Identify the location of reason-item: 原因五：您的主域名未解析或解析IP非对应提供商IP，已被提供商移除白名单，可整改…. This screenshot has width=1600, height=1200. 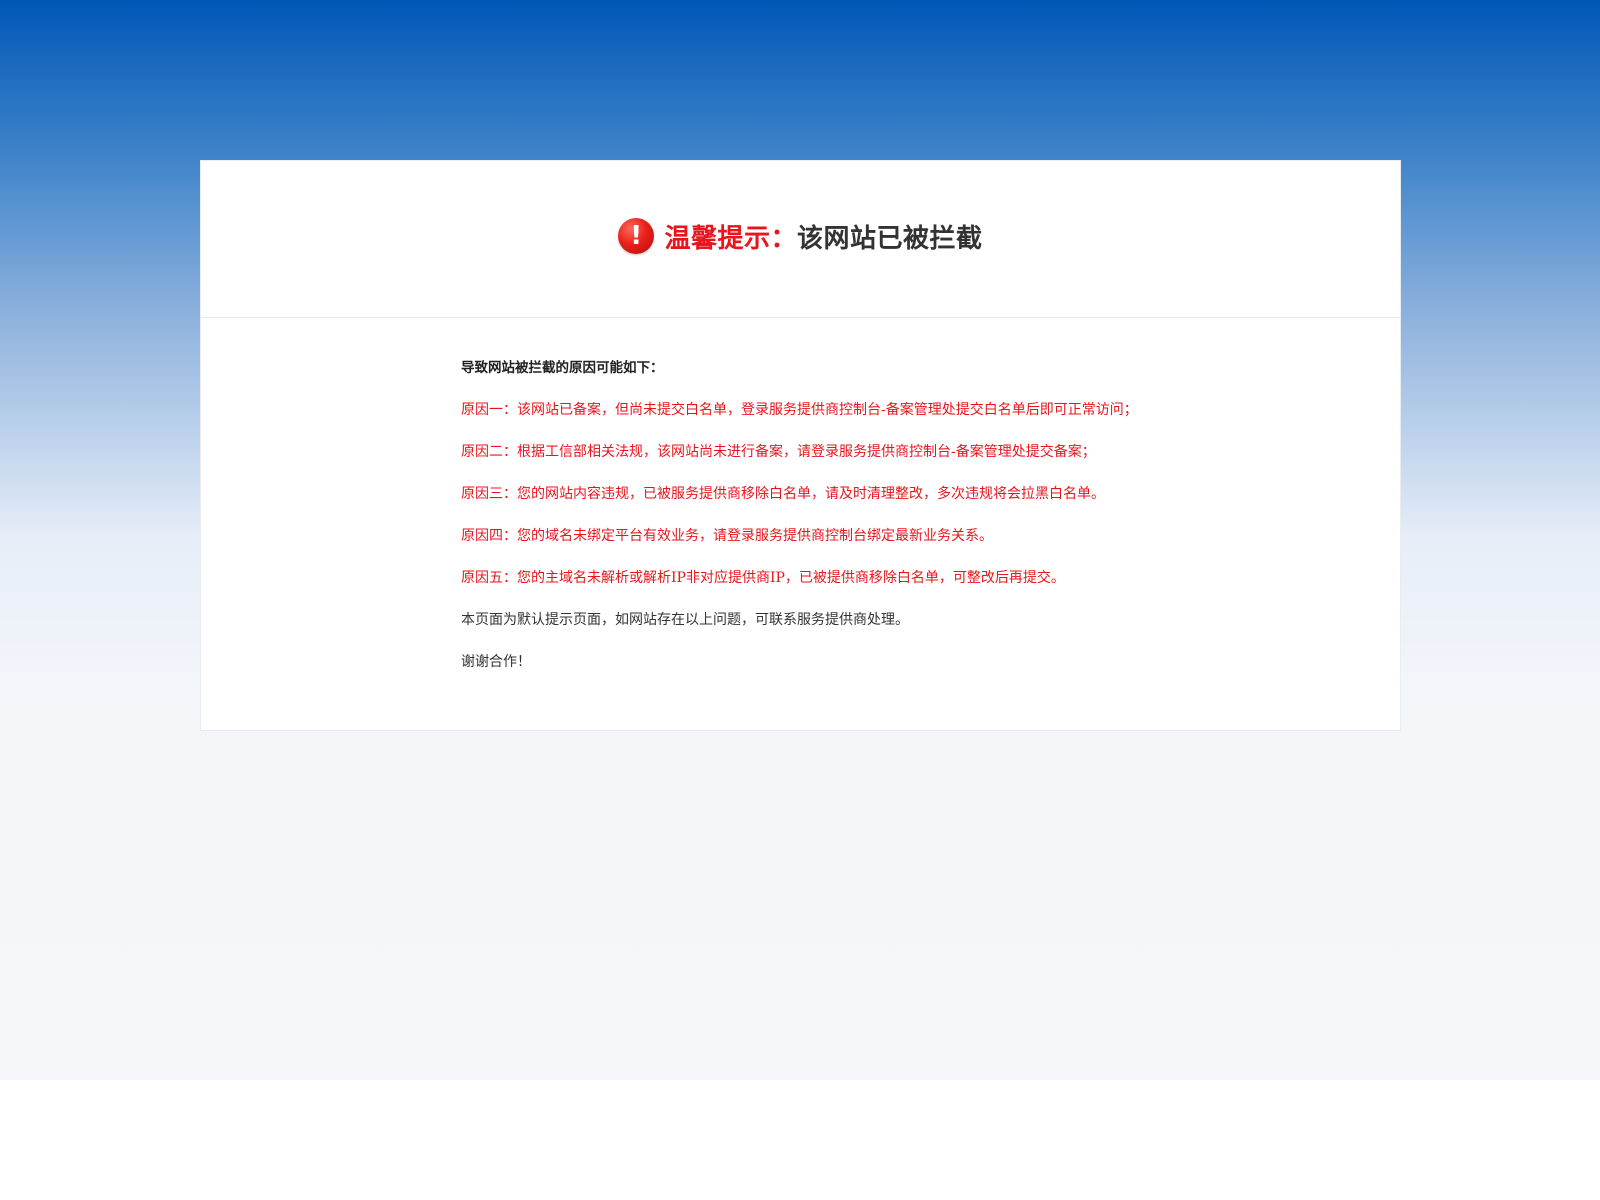
(763, 578).